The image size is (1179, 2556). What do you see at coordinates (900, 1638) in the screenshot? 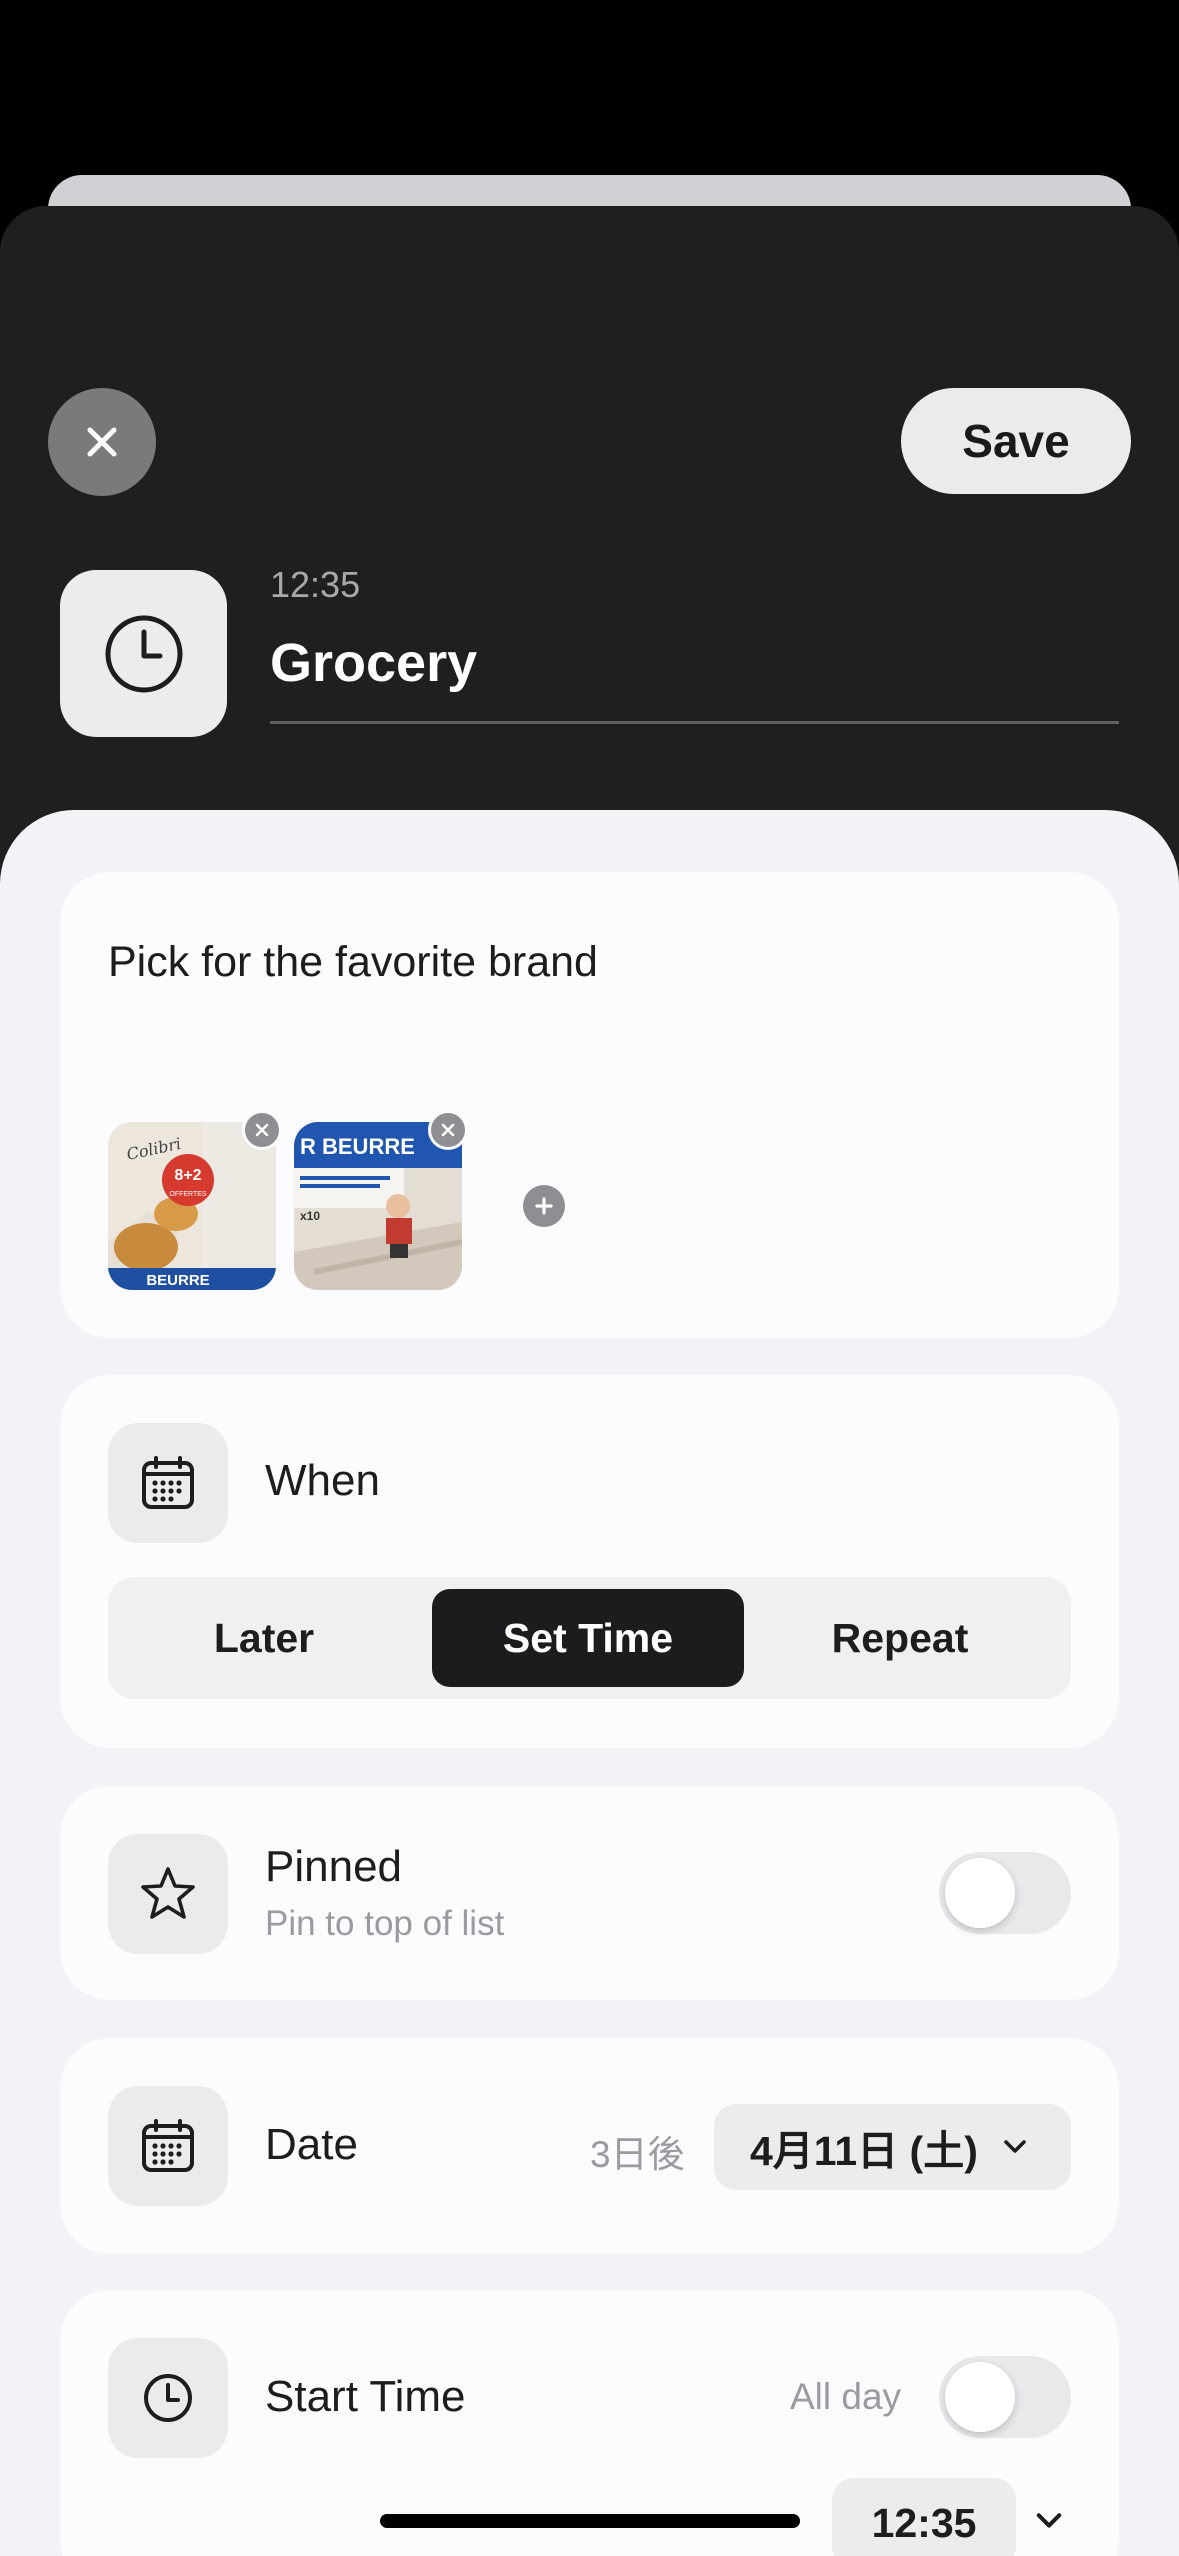
I see `segment-repeat: Repeat` at bounding box center [900, 1638].